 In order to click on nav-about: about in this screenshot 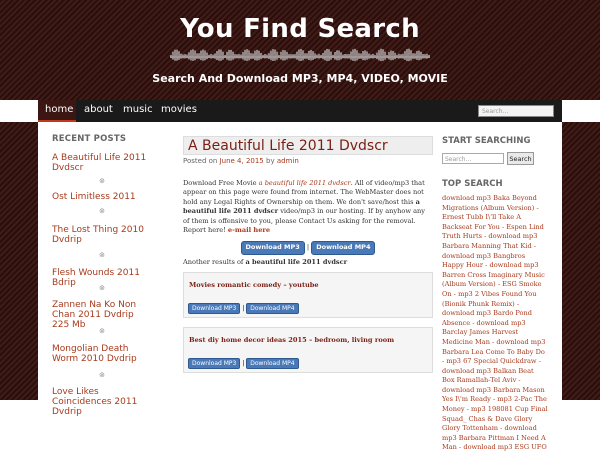, I will do `click(98, 109)`.